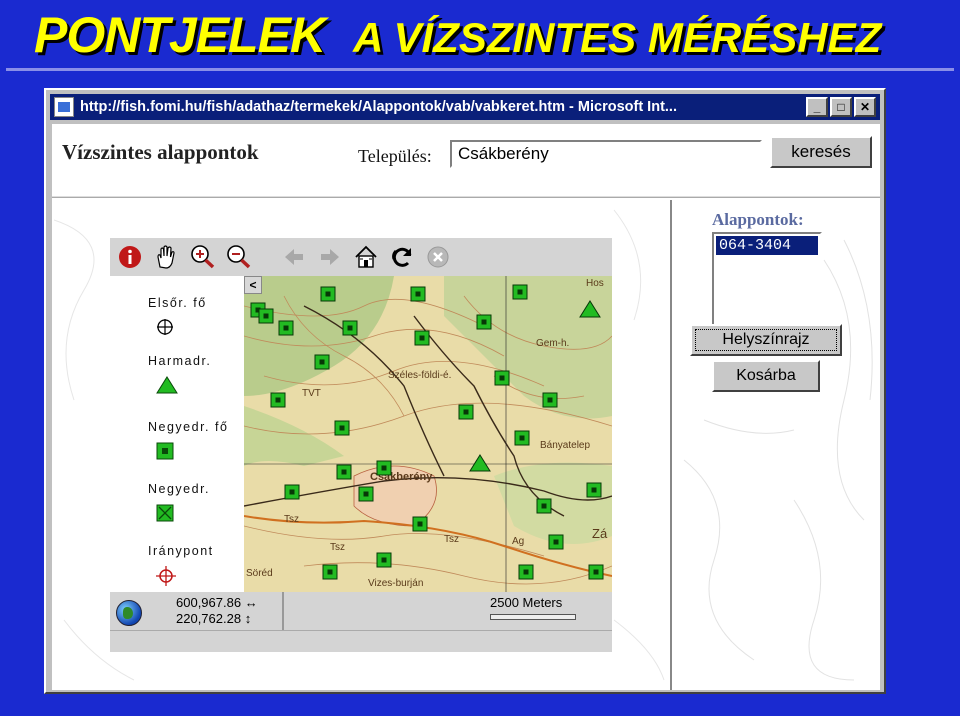  What do you see at coordinates (179, 489) in the screenshot?
I see `legend-label: Negyedr.` at bounding box center [179, 489].